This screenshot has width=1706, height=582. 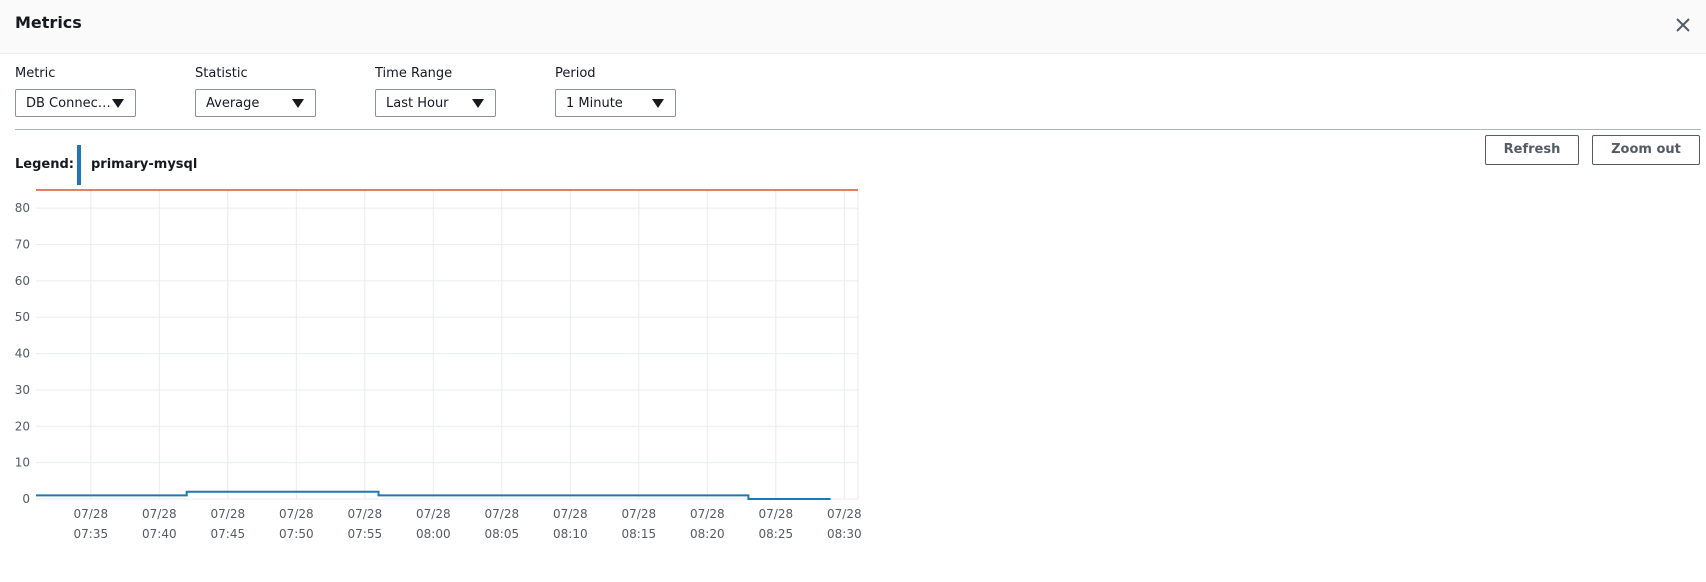 What do you see at coordinates (414, 73) in the screenshot?
I see `time-range-label: Time Range` at bounding box center [414, 73].